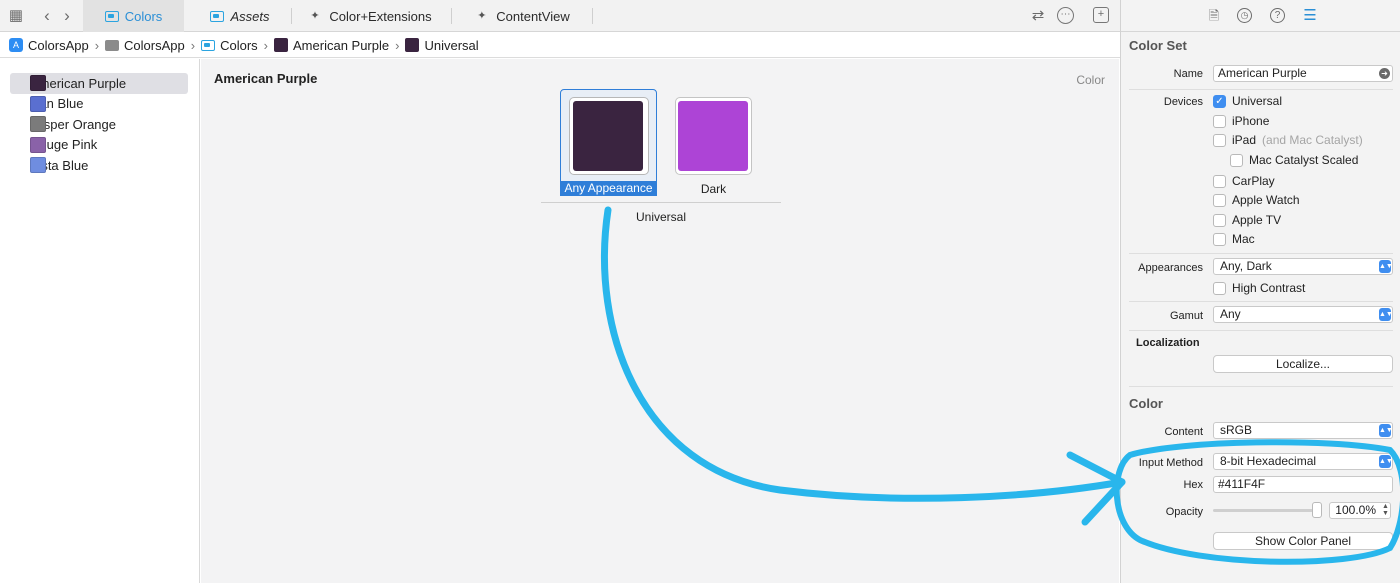  Describe the element at coordinates (47, 16) in the screenshot. I see `chevron-left-icon: ‹` at that location.